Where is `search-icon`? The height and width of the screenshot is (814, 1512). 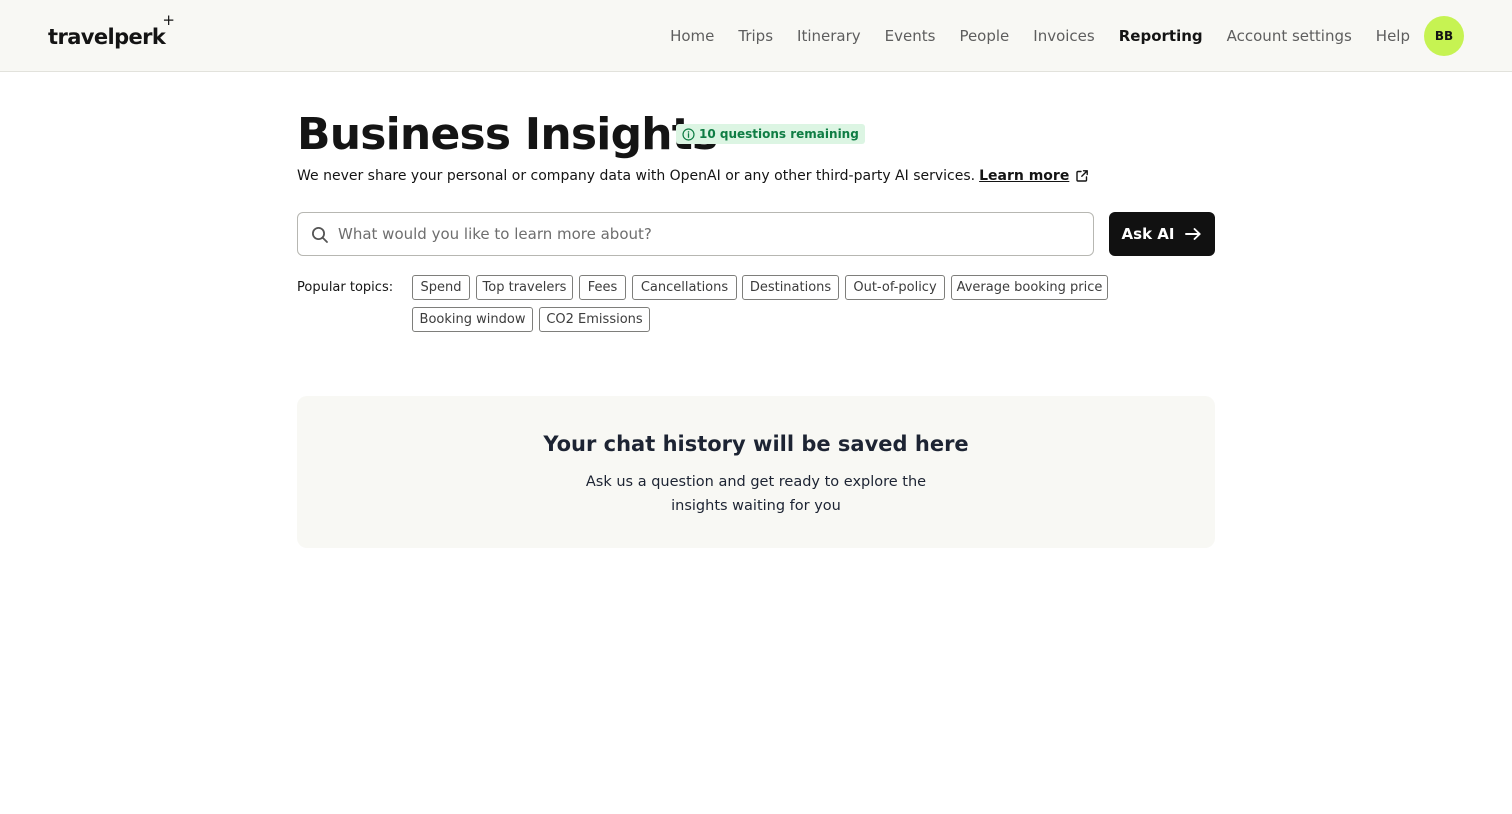 search-icon is located at coordinates (320, 235).